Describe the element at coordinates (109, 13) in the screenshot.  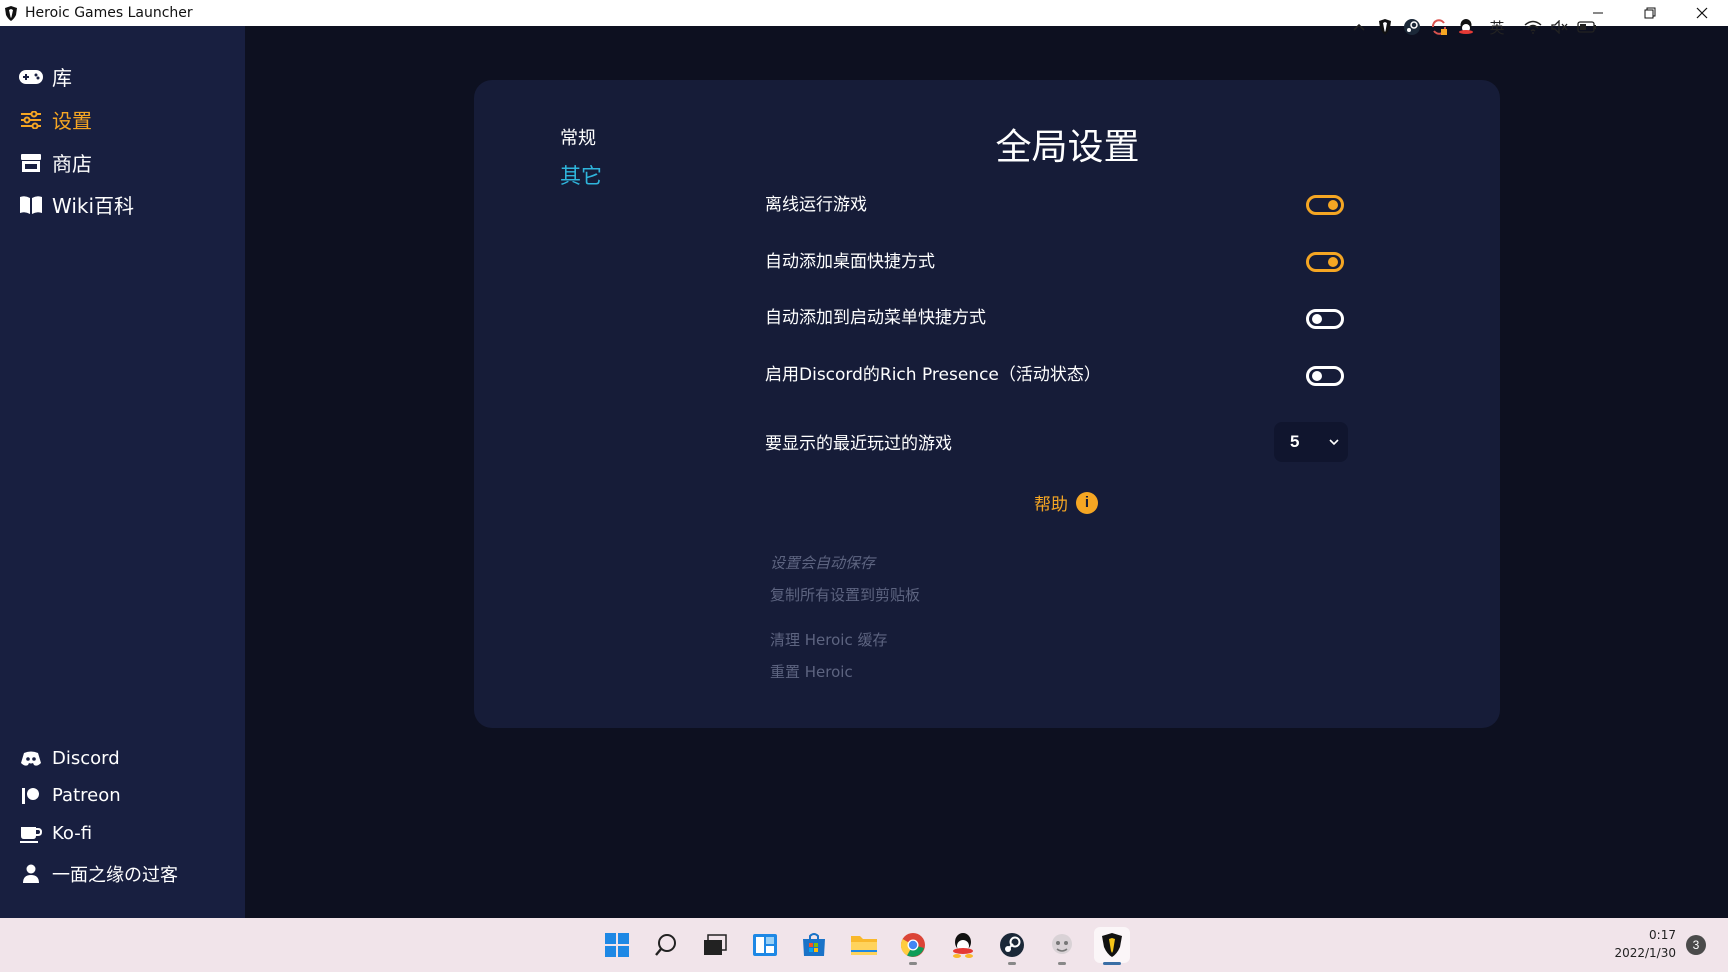
I see `window-title: Heroic Games Launcher` at that location.